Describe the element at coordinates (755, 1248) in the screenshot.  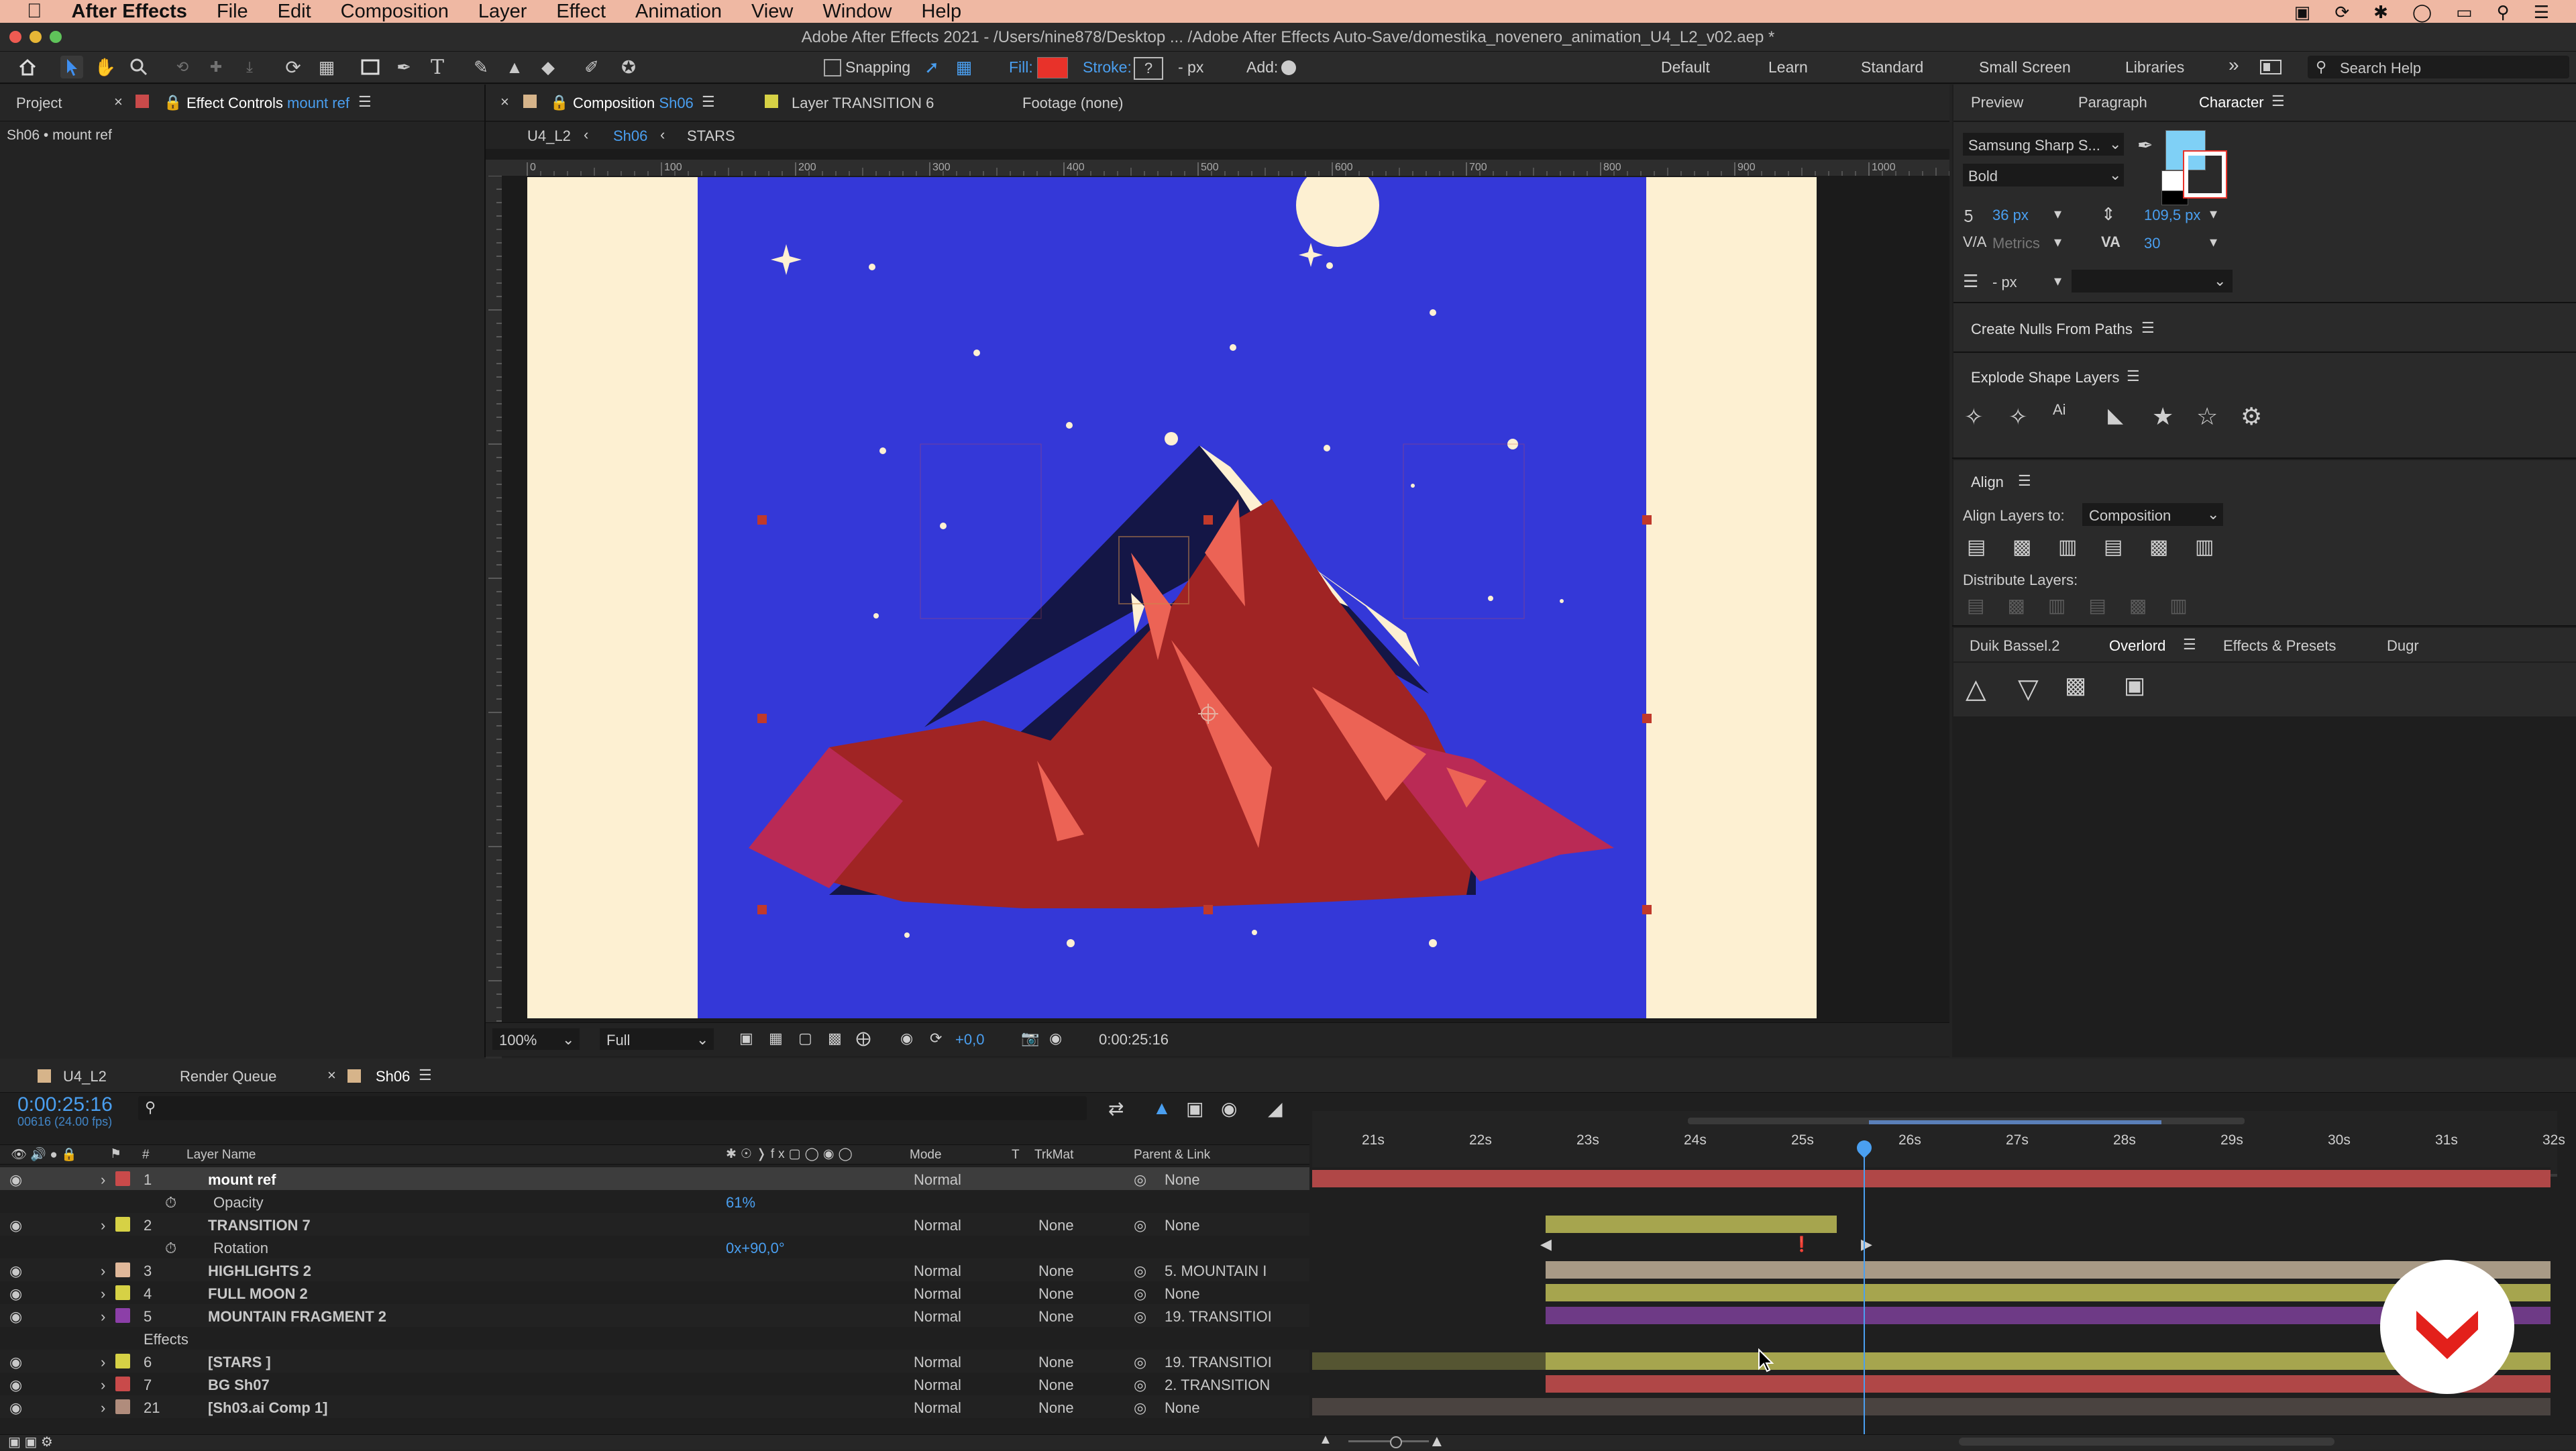
I see `property-value: 0x+90,0°` at that location.